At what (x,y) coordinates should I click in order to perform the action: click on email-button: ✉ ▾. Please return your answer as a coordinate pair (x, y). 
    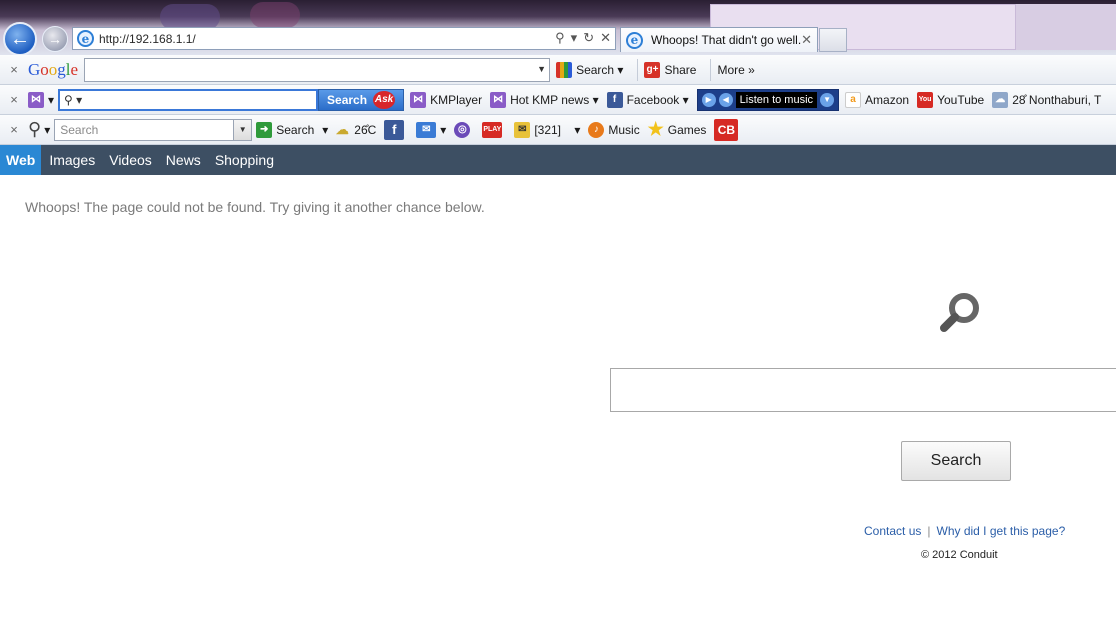
    Looking at the image, I should click on (431, 129).